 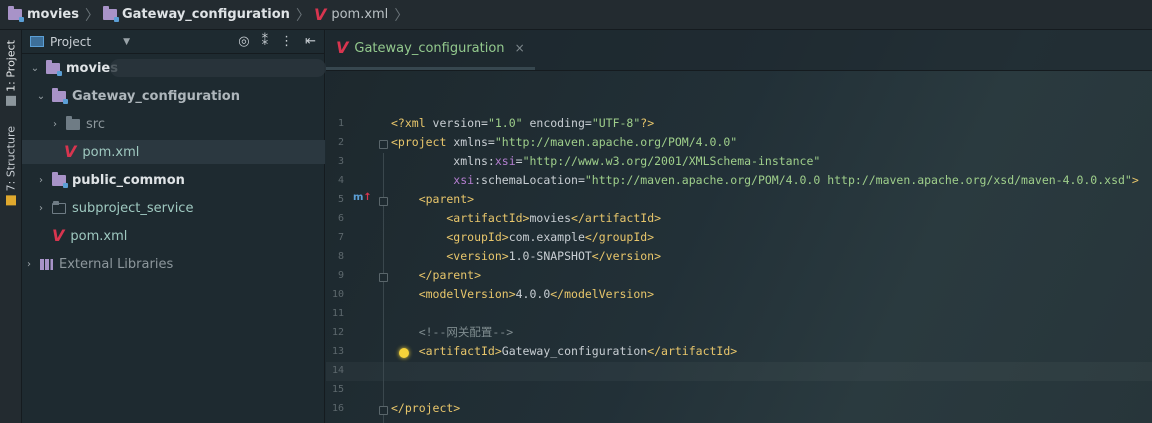 I want to click on structure-tool-tab: 7: Structure, so click(x=11, y=166).